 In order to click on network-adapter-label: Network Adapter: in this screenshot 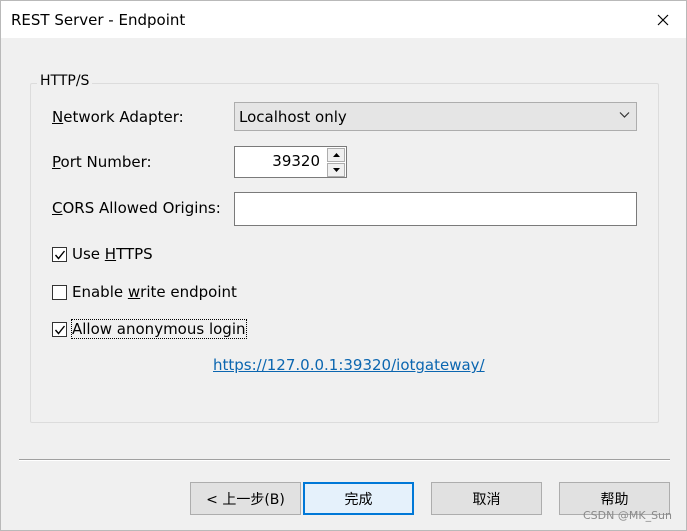, I will do `click(118, 117)`.